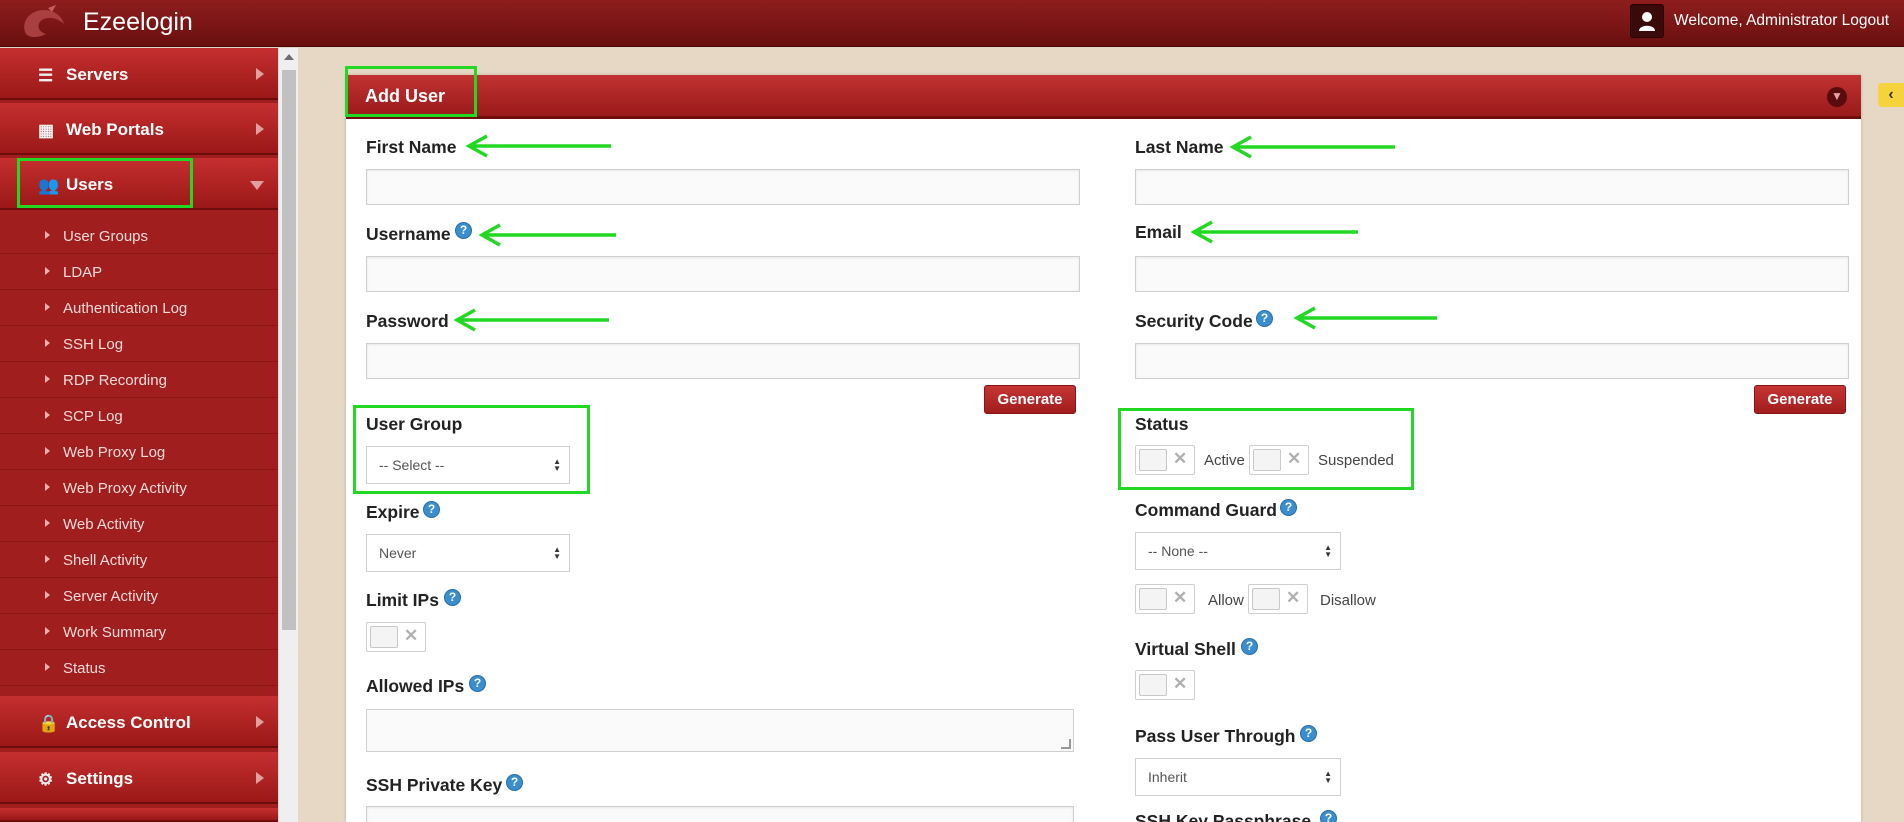 This screenshot has width=1904, height=822. I want to click on chevron-down-icon: ▼, so click(1837, 97).